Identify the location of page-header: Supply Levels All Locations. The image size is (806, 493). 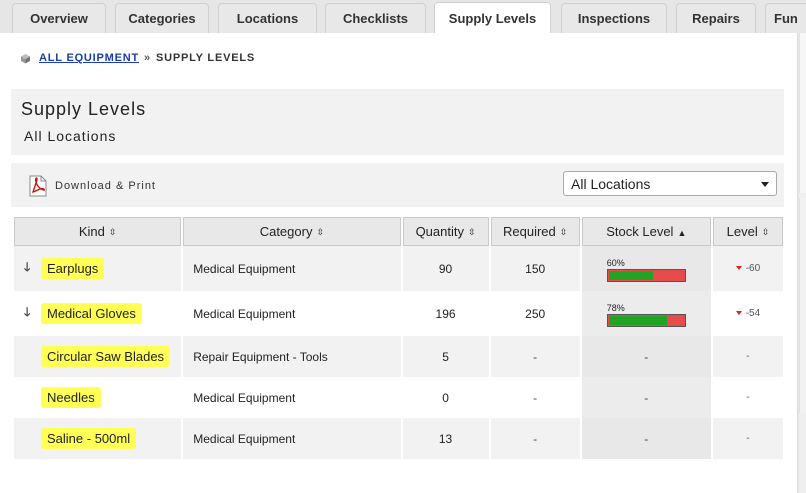
(397, 122).